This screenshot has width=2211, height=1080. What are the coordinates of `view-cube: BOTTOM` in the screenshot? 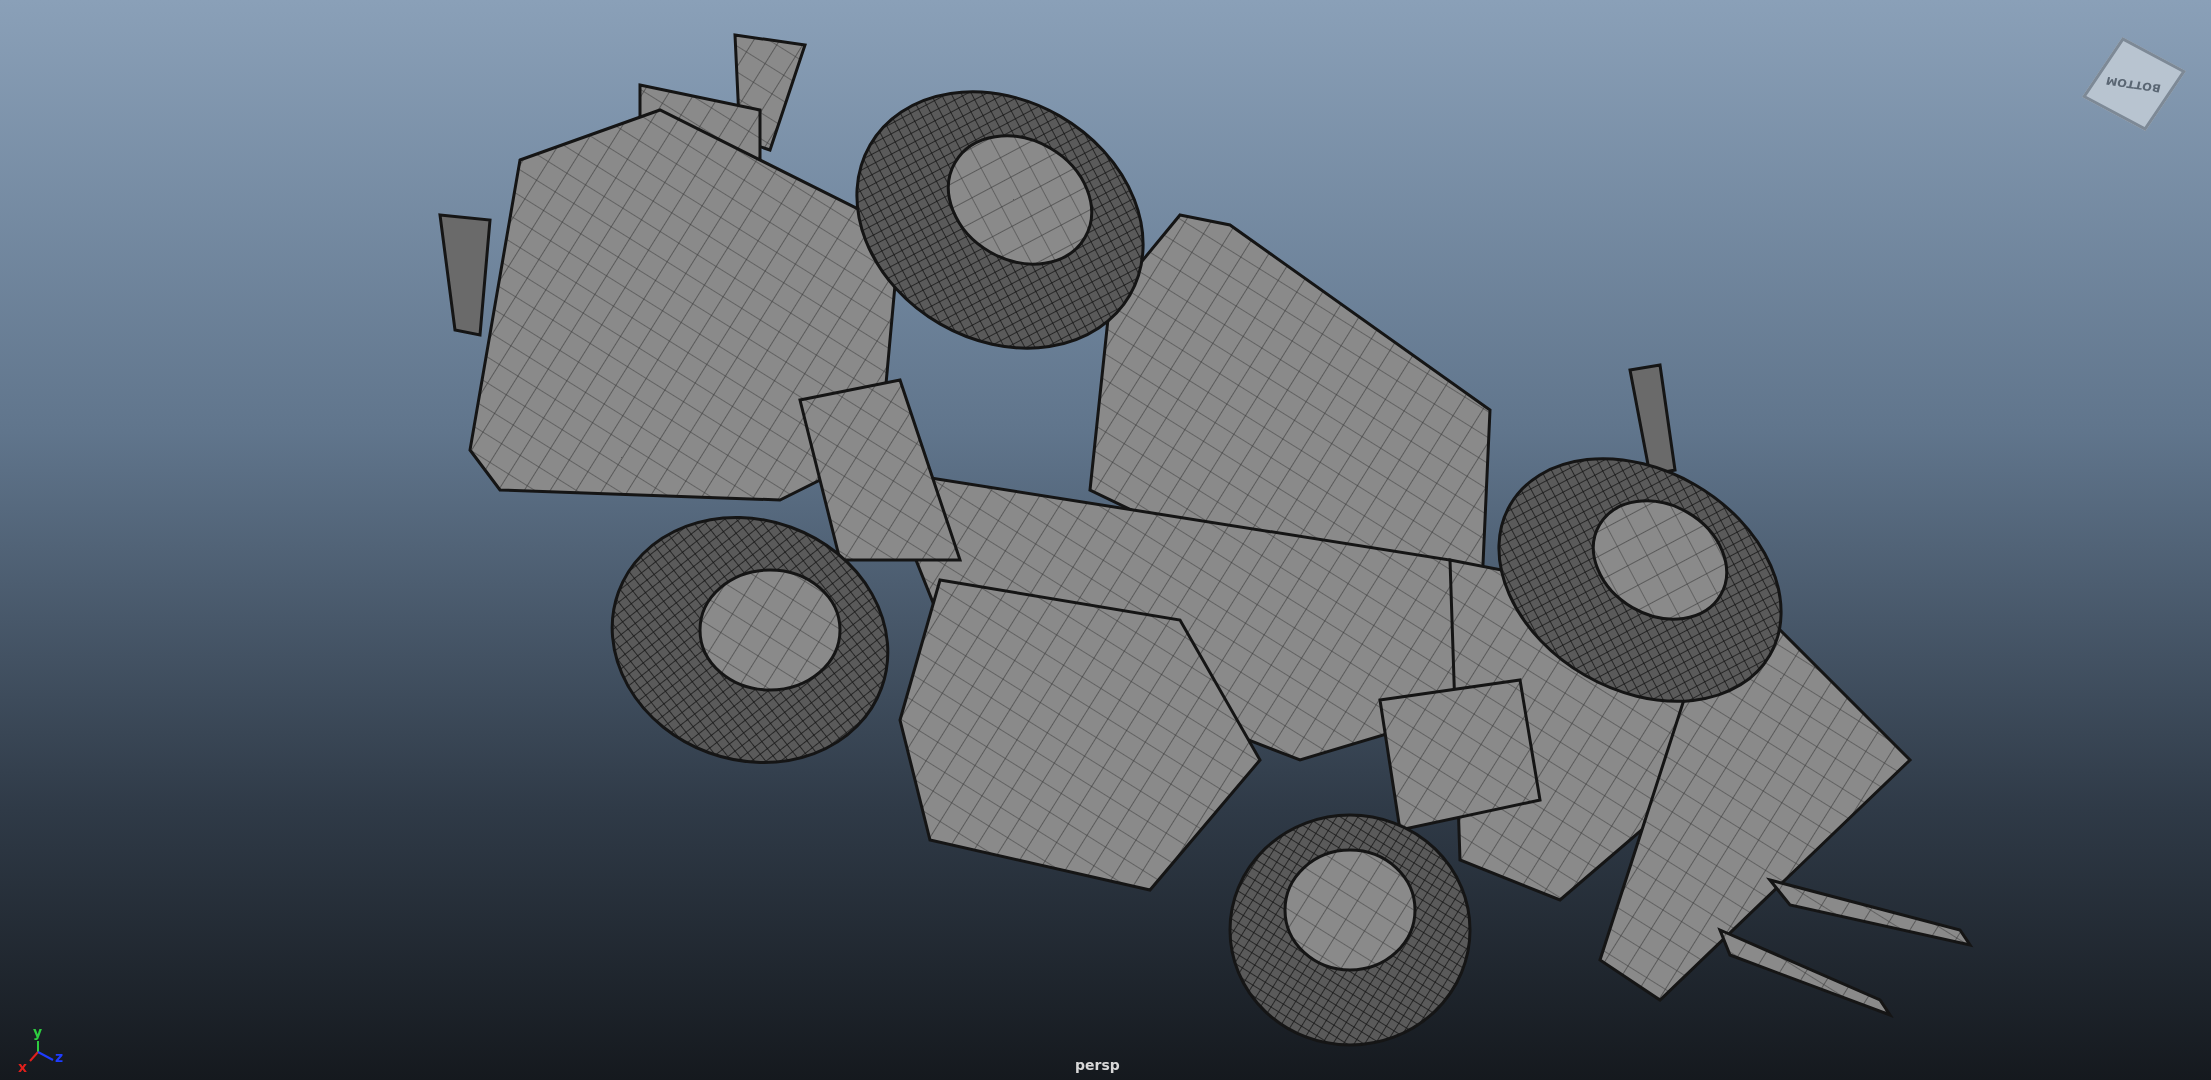 It's located at (2134, 84).